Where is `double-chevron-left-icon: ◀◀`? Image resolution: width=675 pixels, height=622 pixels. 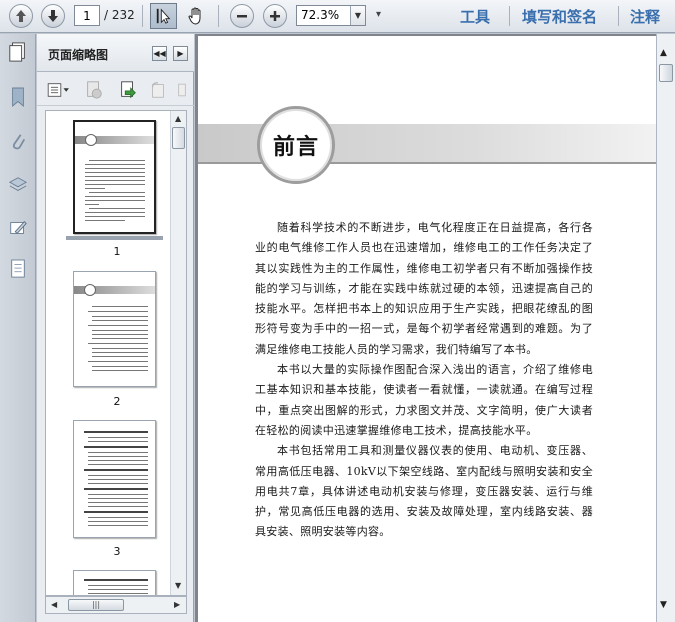
double-chevron-left-icon: ◀◀ is located at coordinates (159, 53).